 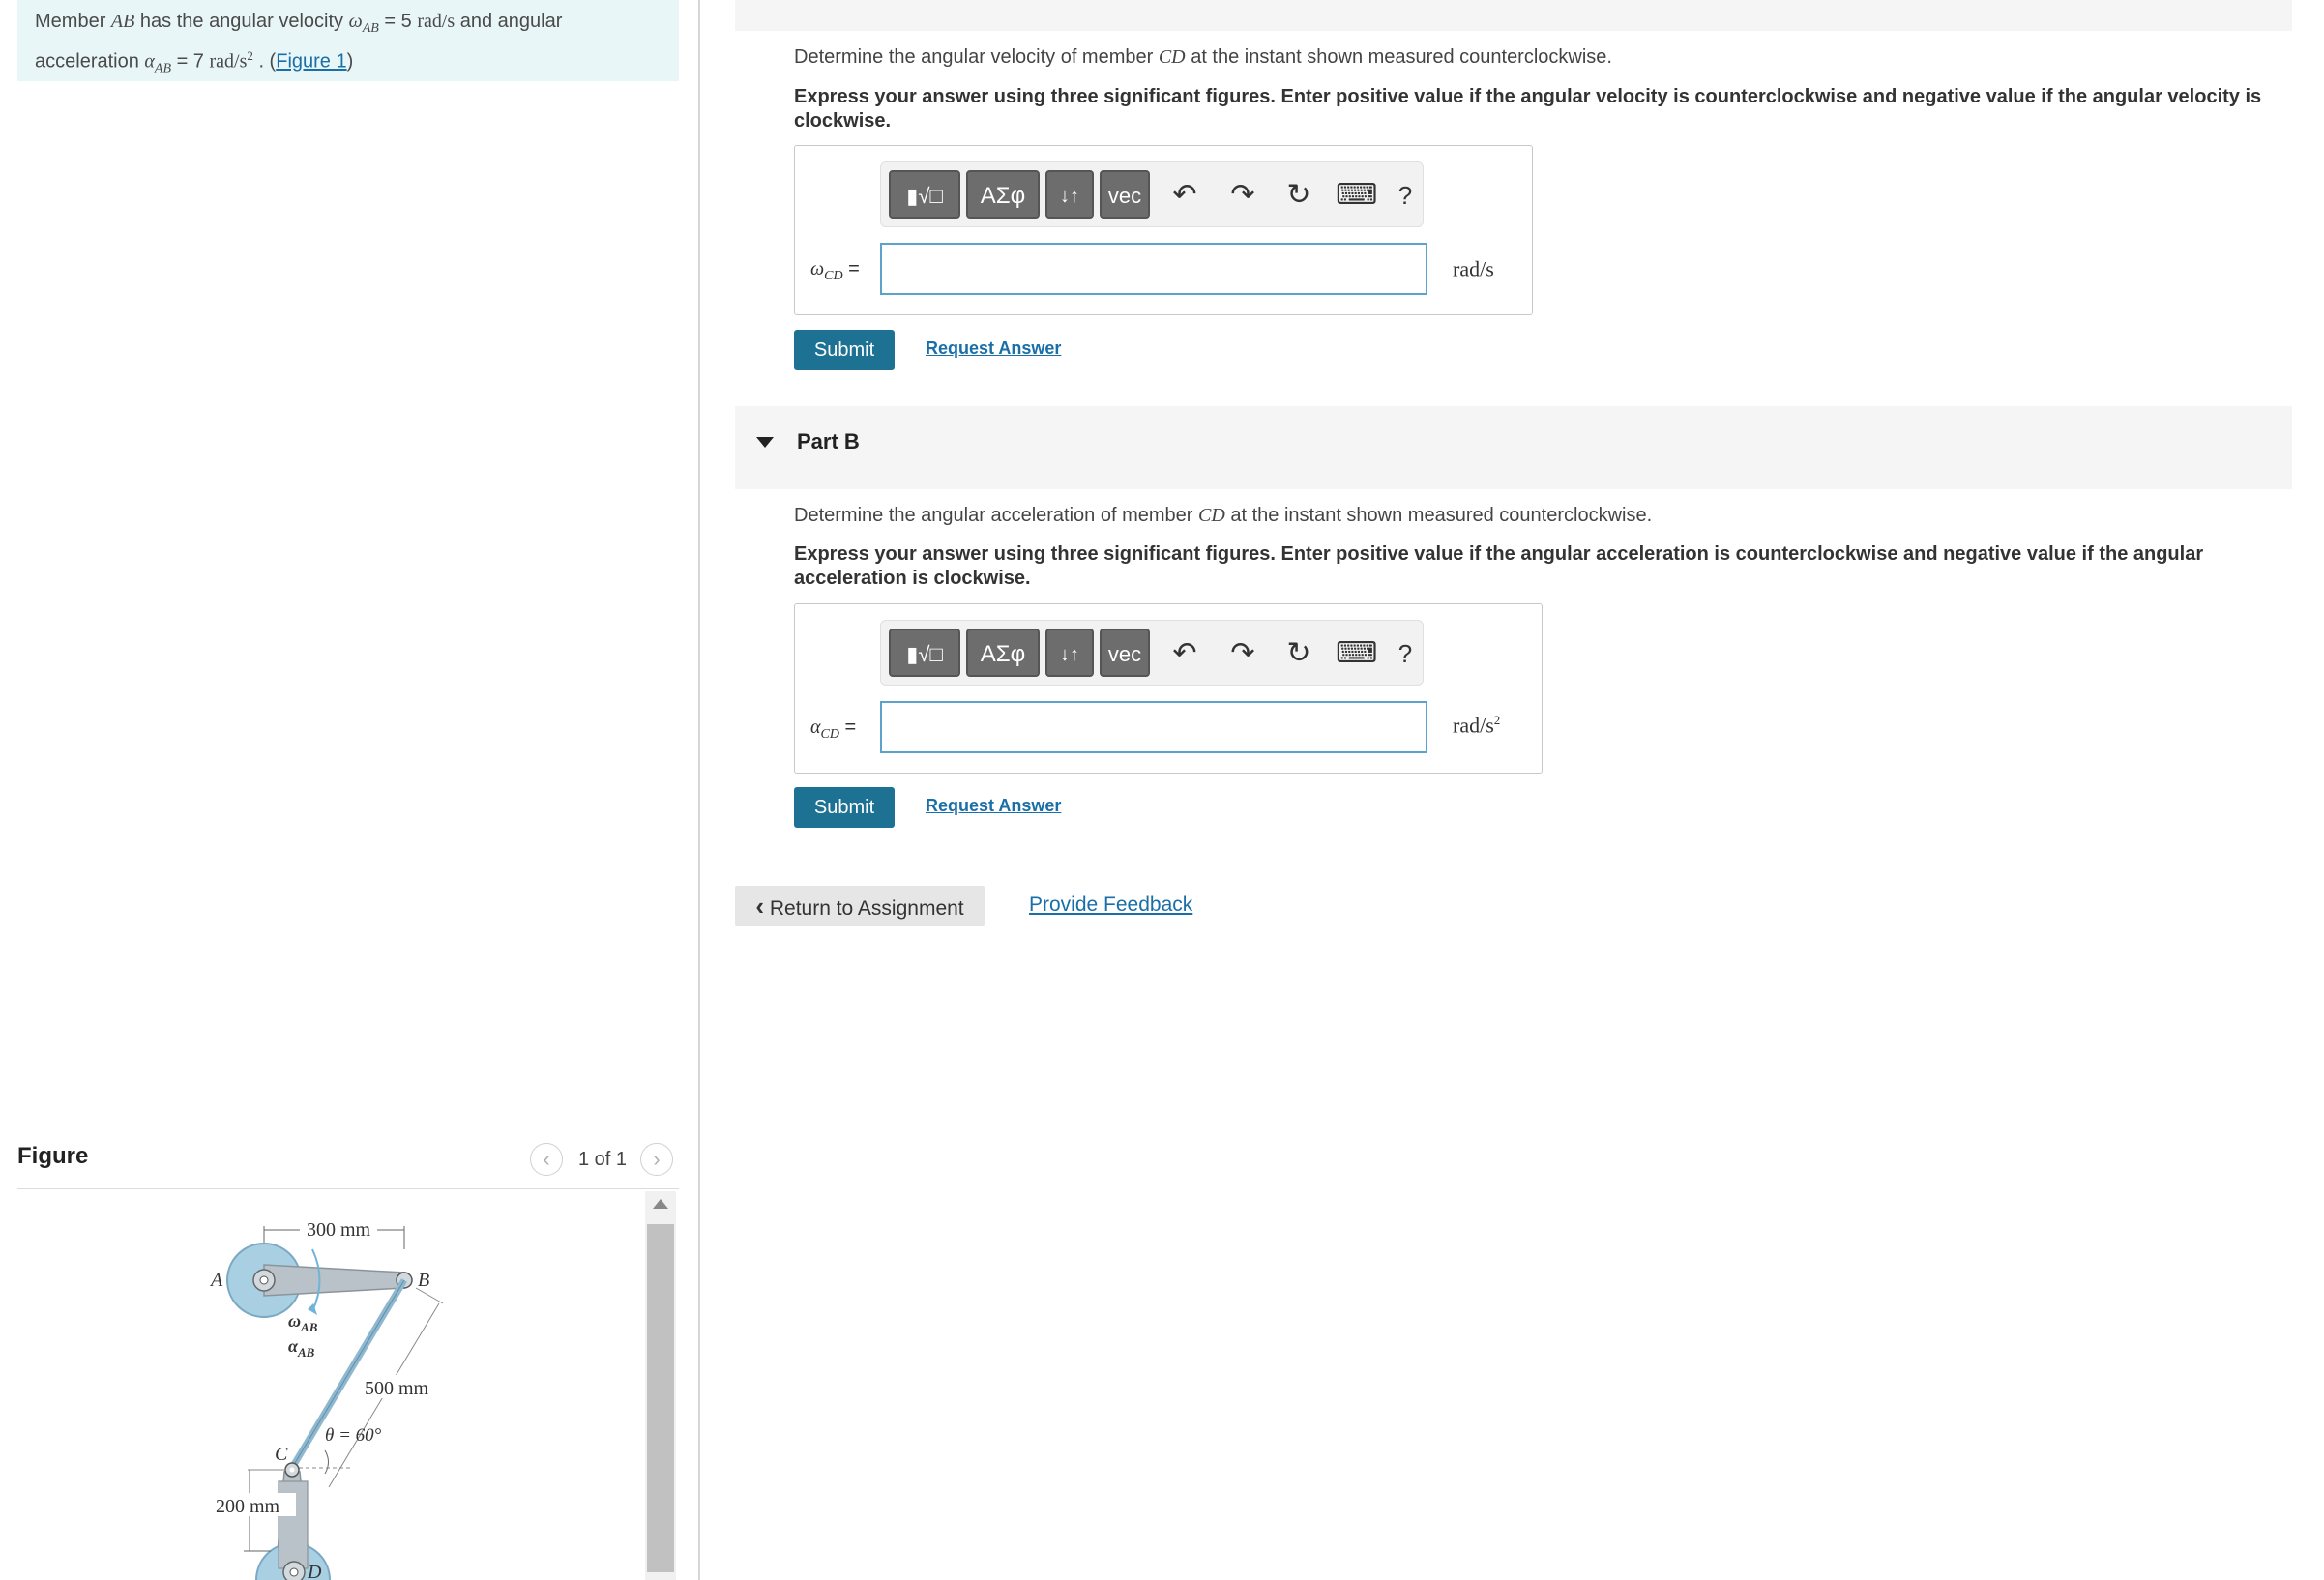 What do you see at coordinates (294, 1321) in the screenshot?
I see `omega-ab-label: ω` at bounding box center [294, 1321].